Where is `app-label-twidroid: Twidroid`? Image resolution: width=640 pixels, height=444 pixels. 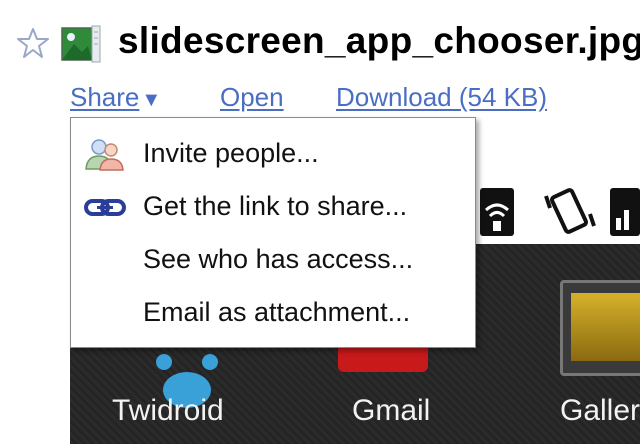
app-label-twidroid: Twidroid is located at coordinates (168, 410).